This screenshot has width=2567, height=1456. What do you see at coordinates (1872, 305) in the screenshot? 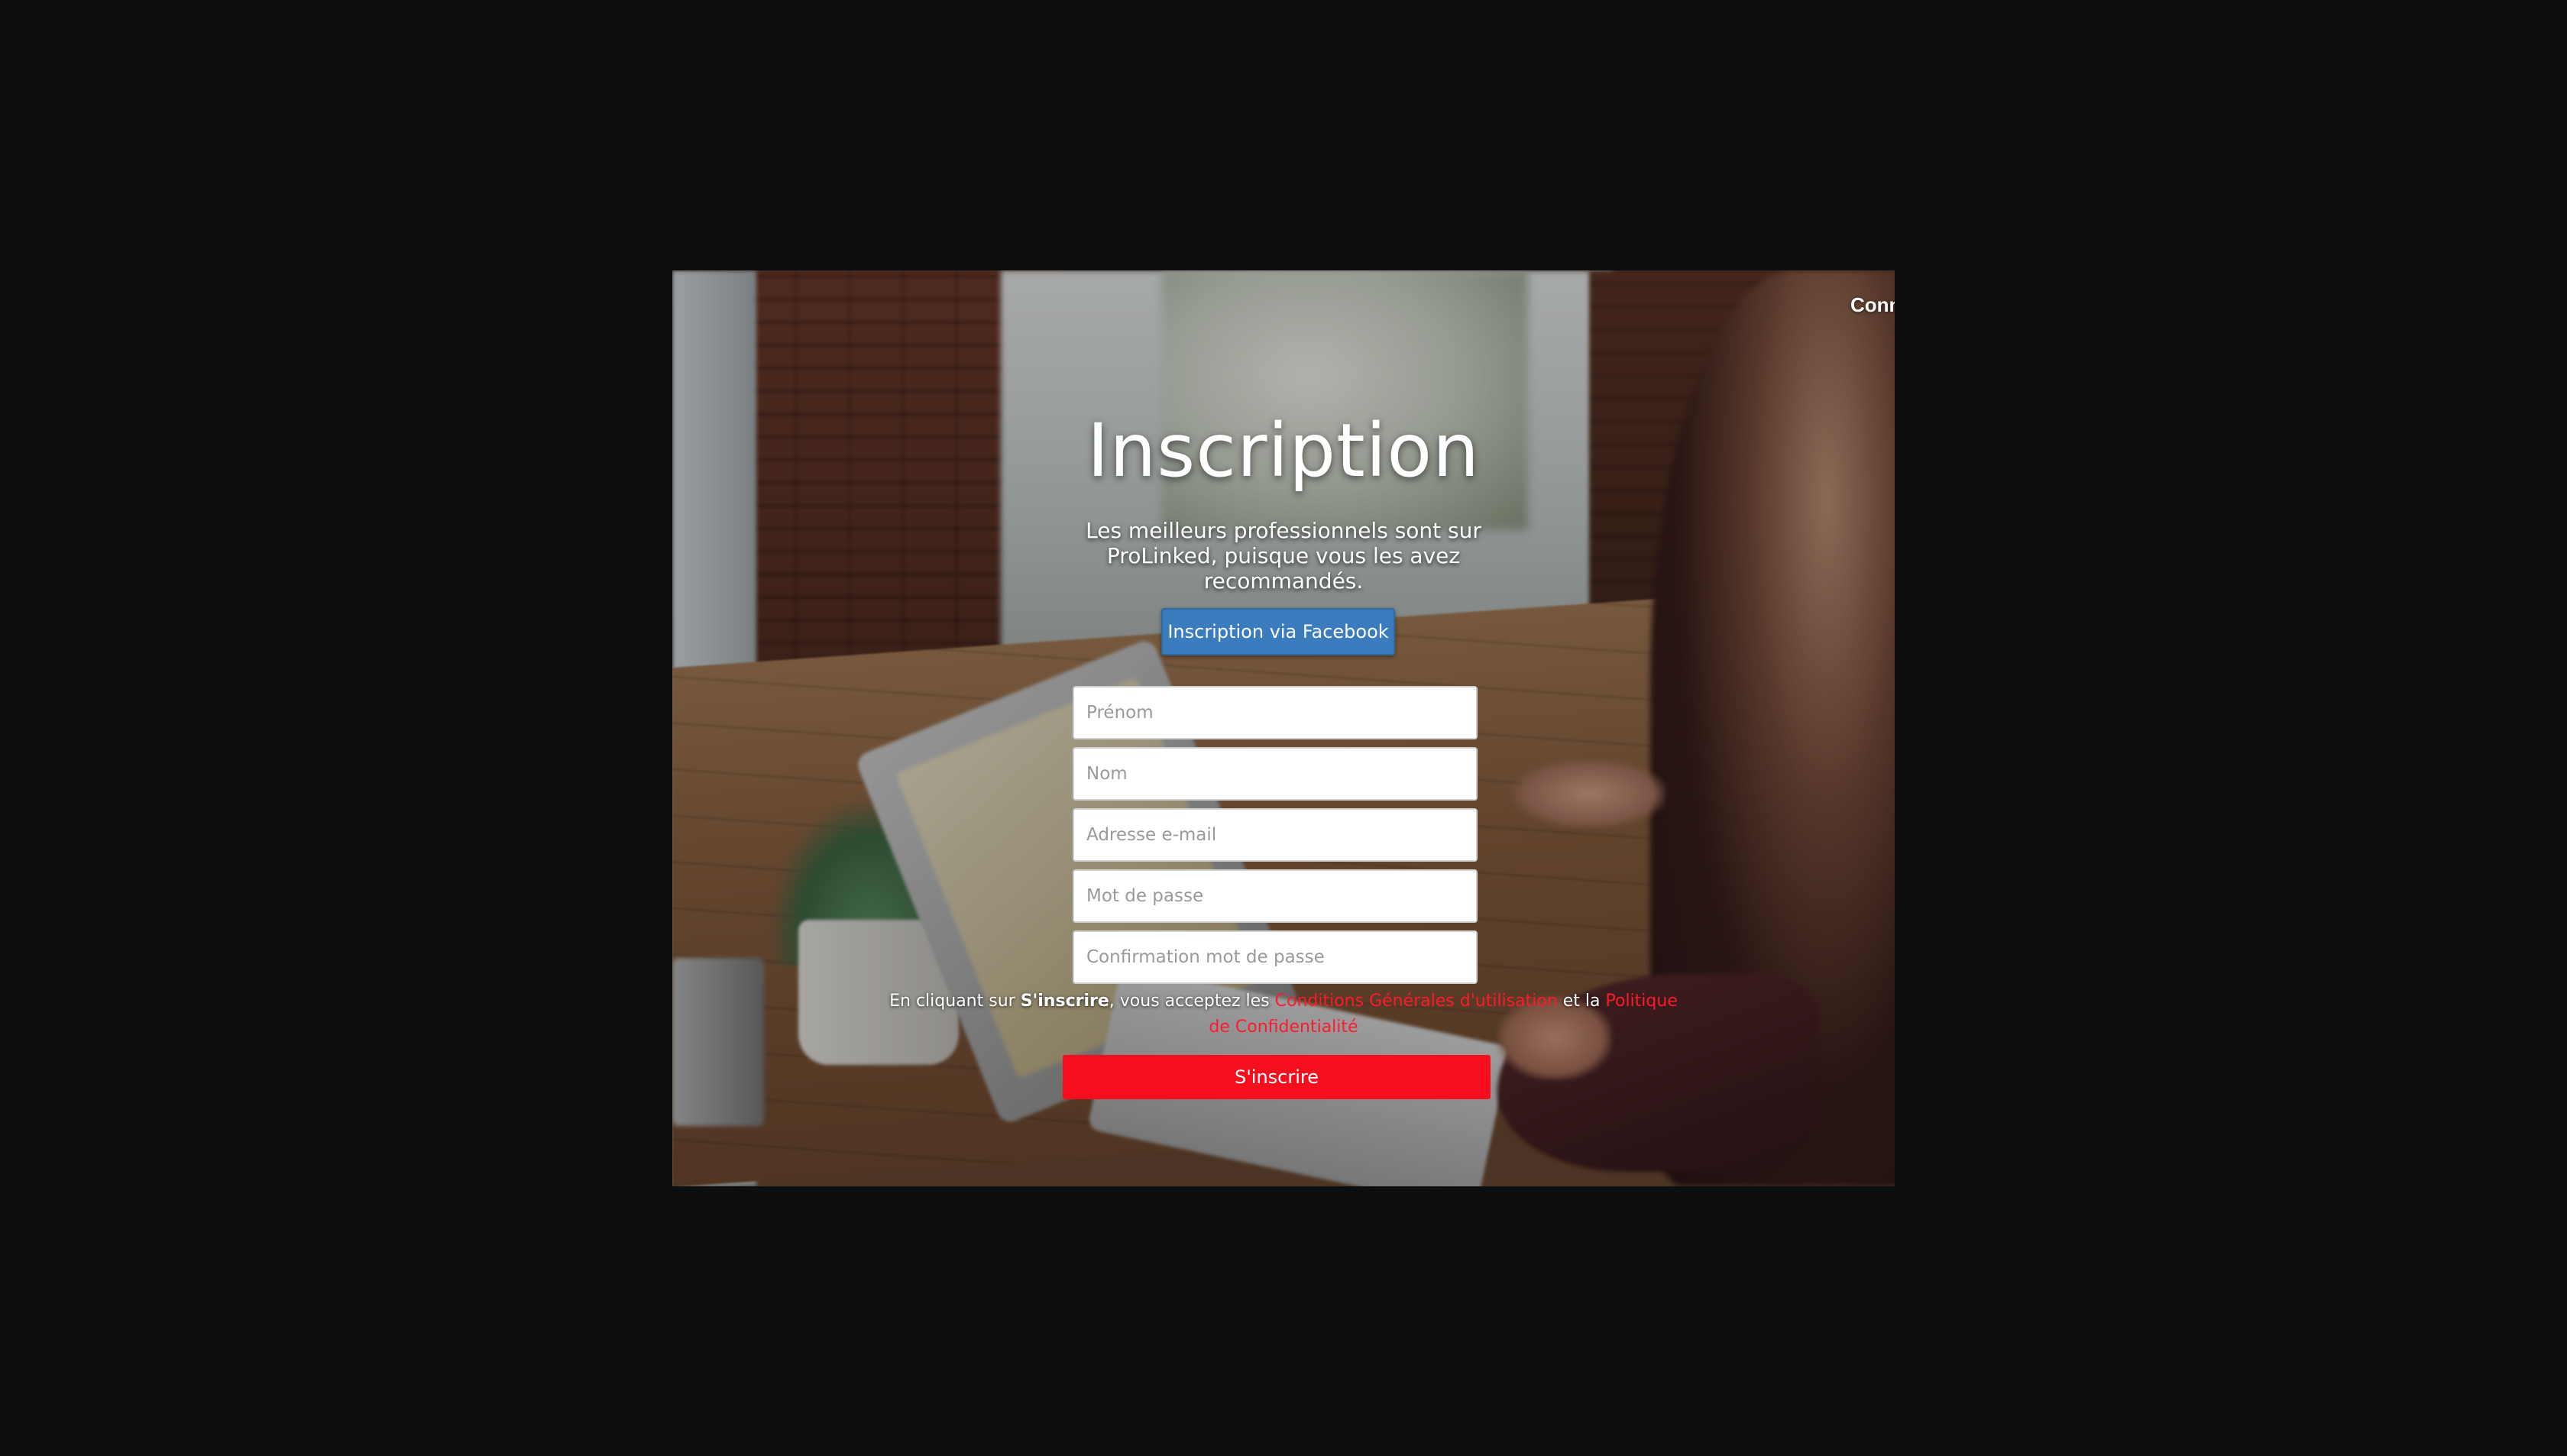
I see `login-link: Conn` at bounding box center [1872, 305].